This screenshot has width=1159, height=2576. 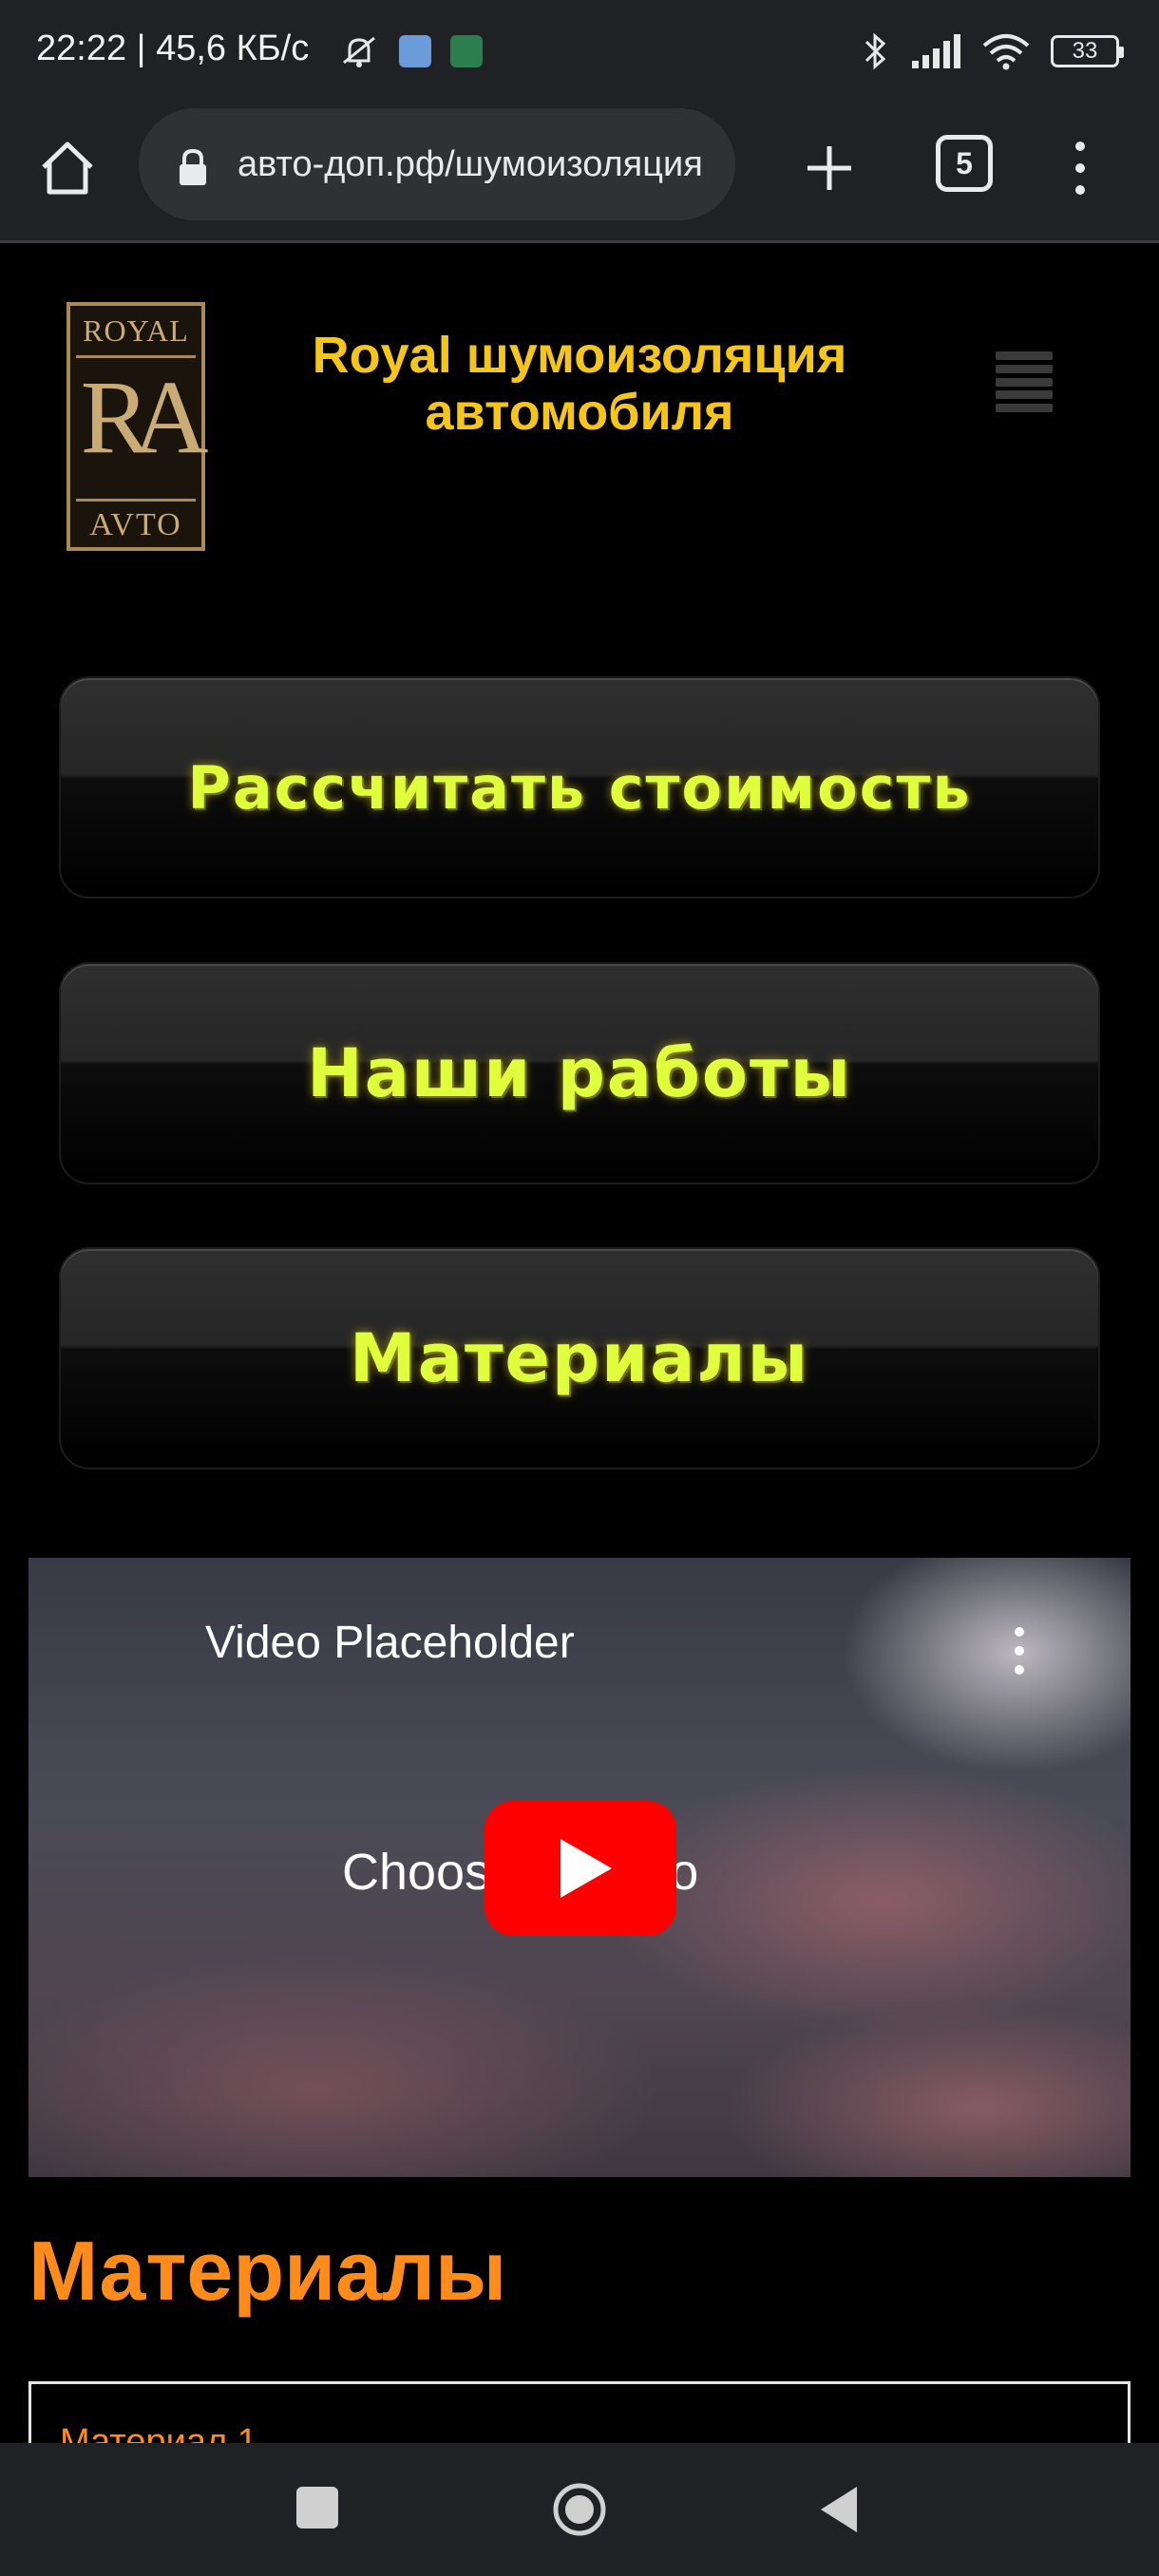 I want to click on site-title: Royal шумоизоляция автомобиля, so click(x=579, y=384).